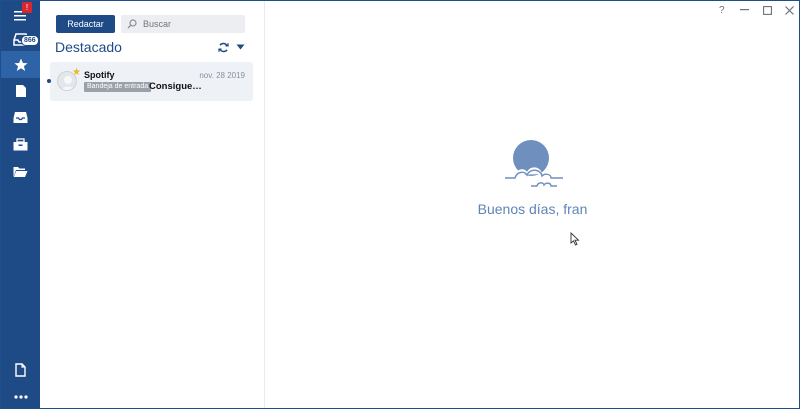  Describe the element at coordinates (85, 24) in the screenshot. I see `compose-button: Redactar` at that location.